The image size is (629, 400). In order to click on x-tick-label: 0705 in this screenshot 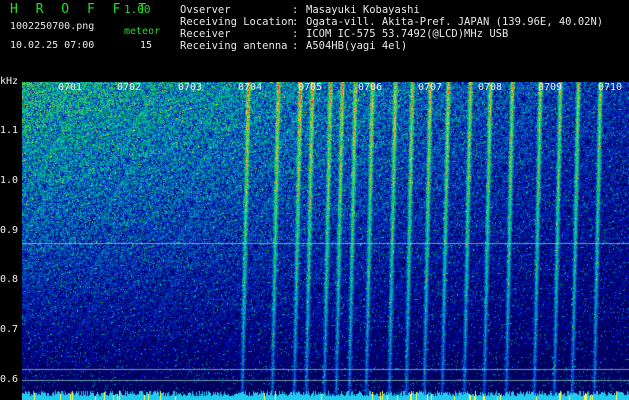, I will do `click(310, 87)`.